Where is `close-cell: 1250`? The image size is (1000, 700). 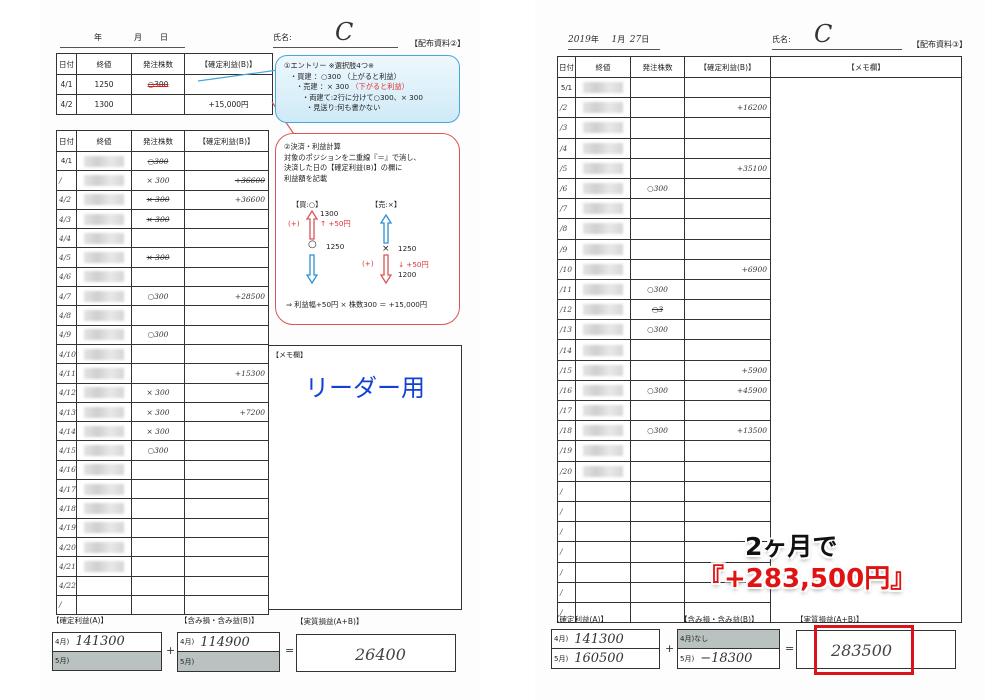 close-cell: 1250 is located at coordinates (104, 84).